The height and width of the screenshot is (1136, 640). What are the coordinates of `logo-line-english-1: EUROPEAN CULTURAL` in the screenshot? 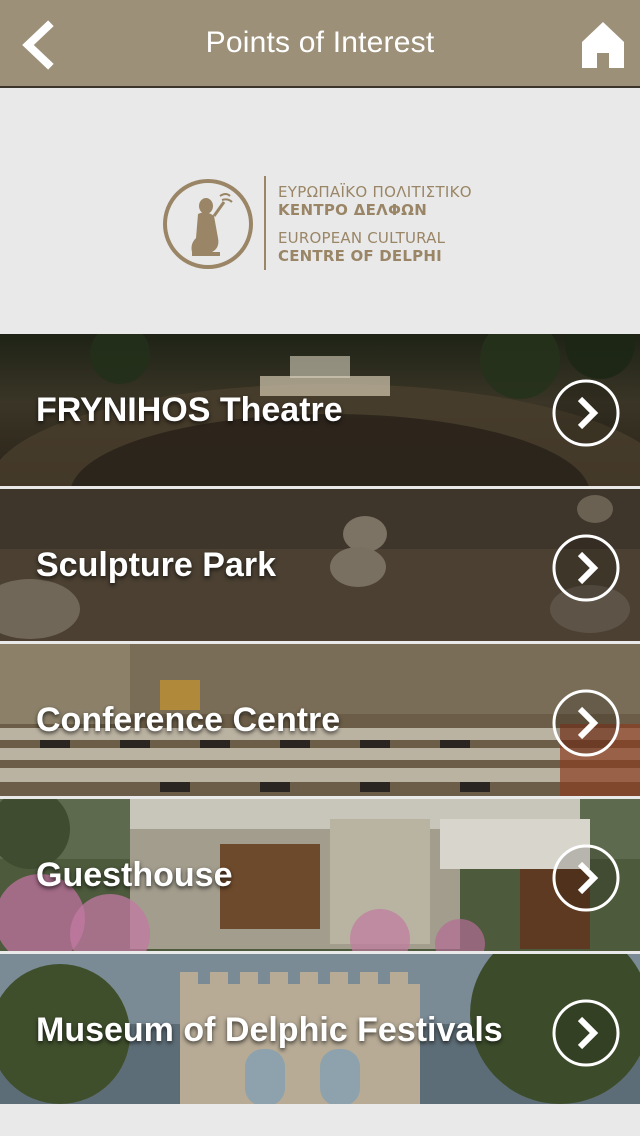 It's located at (362, 238).